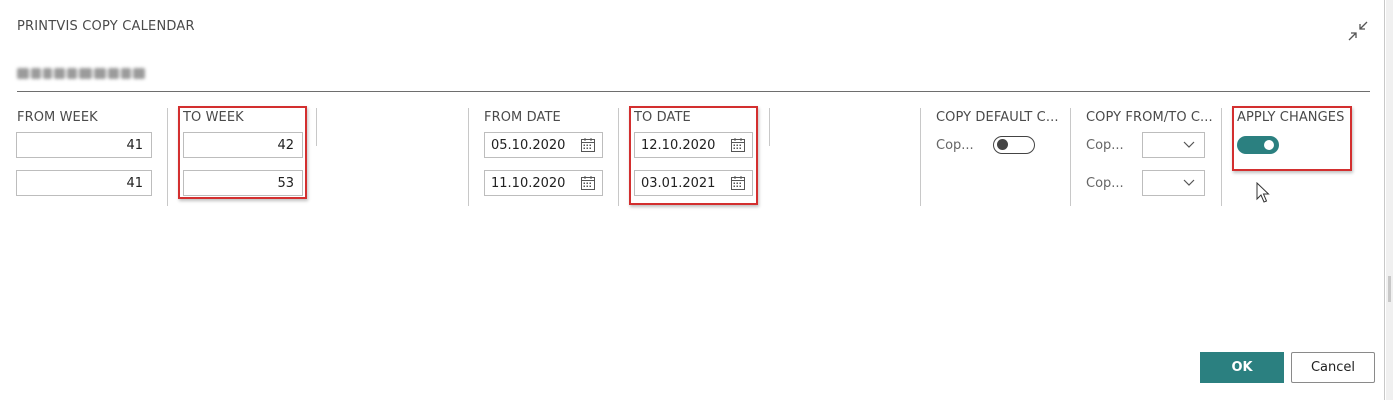 Image resolution: width=1393 pixels, height=400 pixels. I want to click on apply-changes-toggle, so click(1258, 145).